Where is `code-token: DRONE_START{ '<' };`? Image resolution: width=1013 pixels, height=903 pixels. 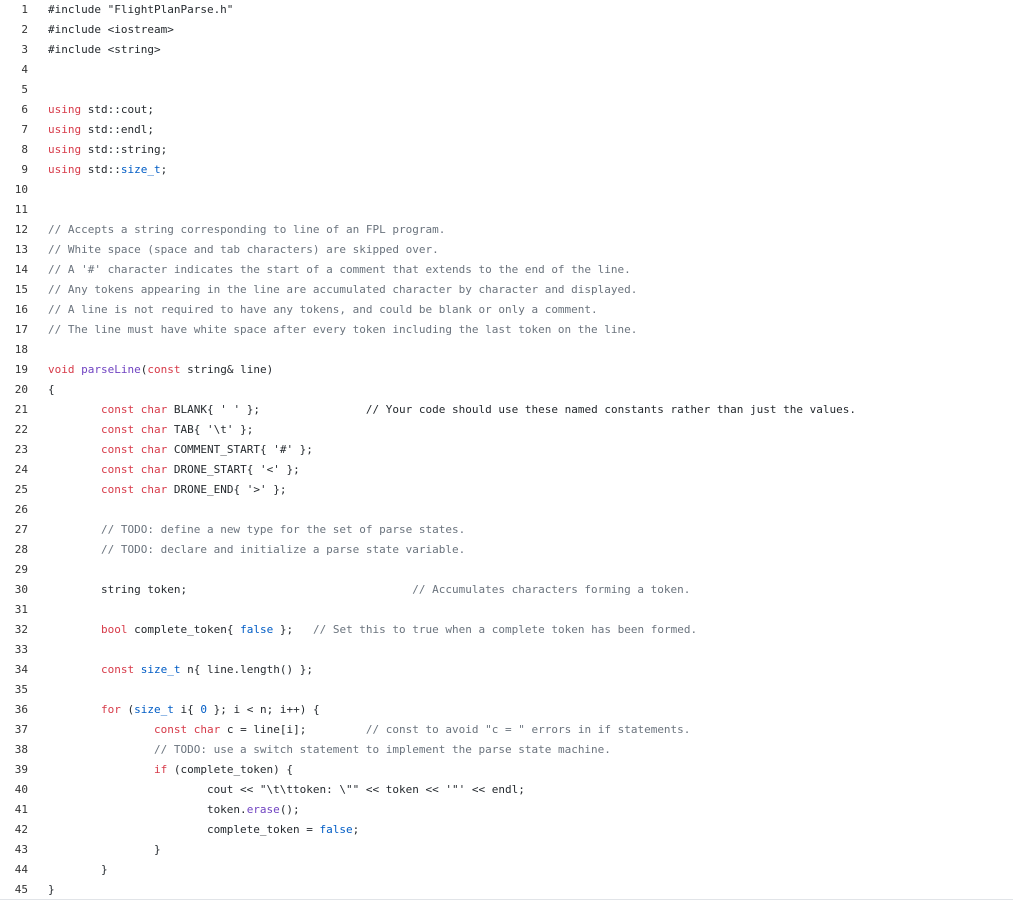 code-token: DRONE_START{ '<' }; is located at coordinates (233, 469).